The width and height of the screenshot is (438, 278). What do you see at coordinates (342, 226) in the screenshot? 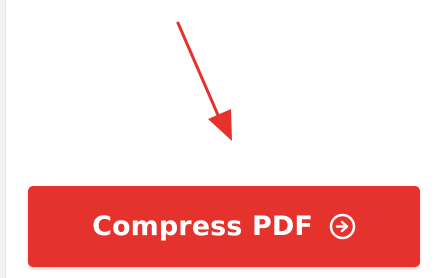
I see `arrow-right-circle-icon` at bounding box center [342, 226].